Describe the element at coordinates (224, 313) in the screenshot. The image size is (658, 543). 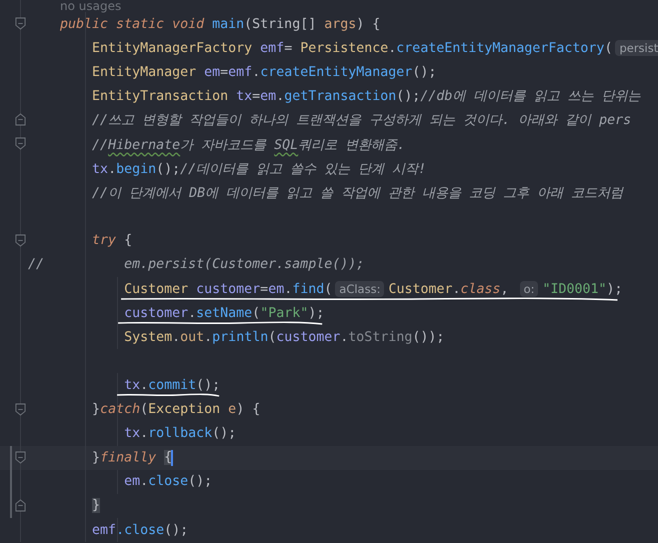
I see `code-token: setName` at that location.